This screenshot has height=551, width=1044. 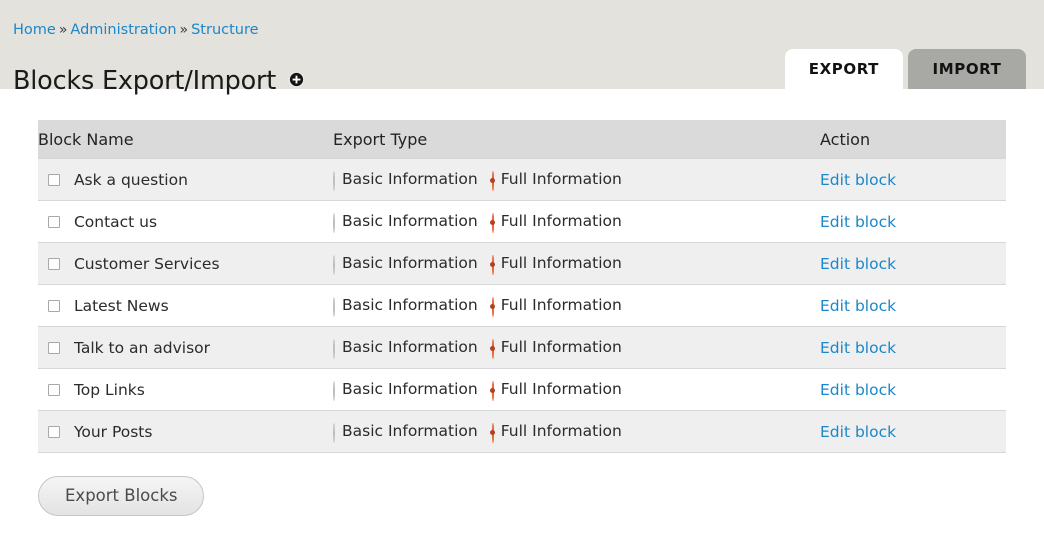 What do you see at coordinates (123, 30) in the screenshot?
I see `breadcrumb-link-administration: Administration` at bounding box center [123, 30].